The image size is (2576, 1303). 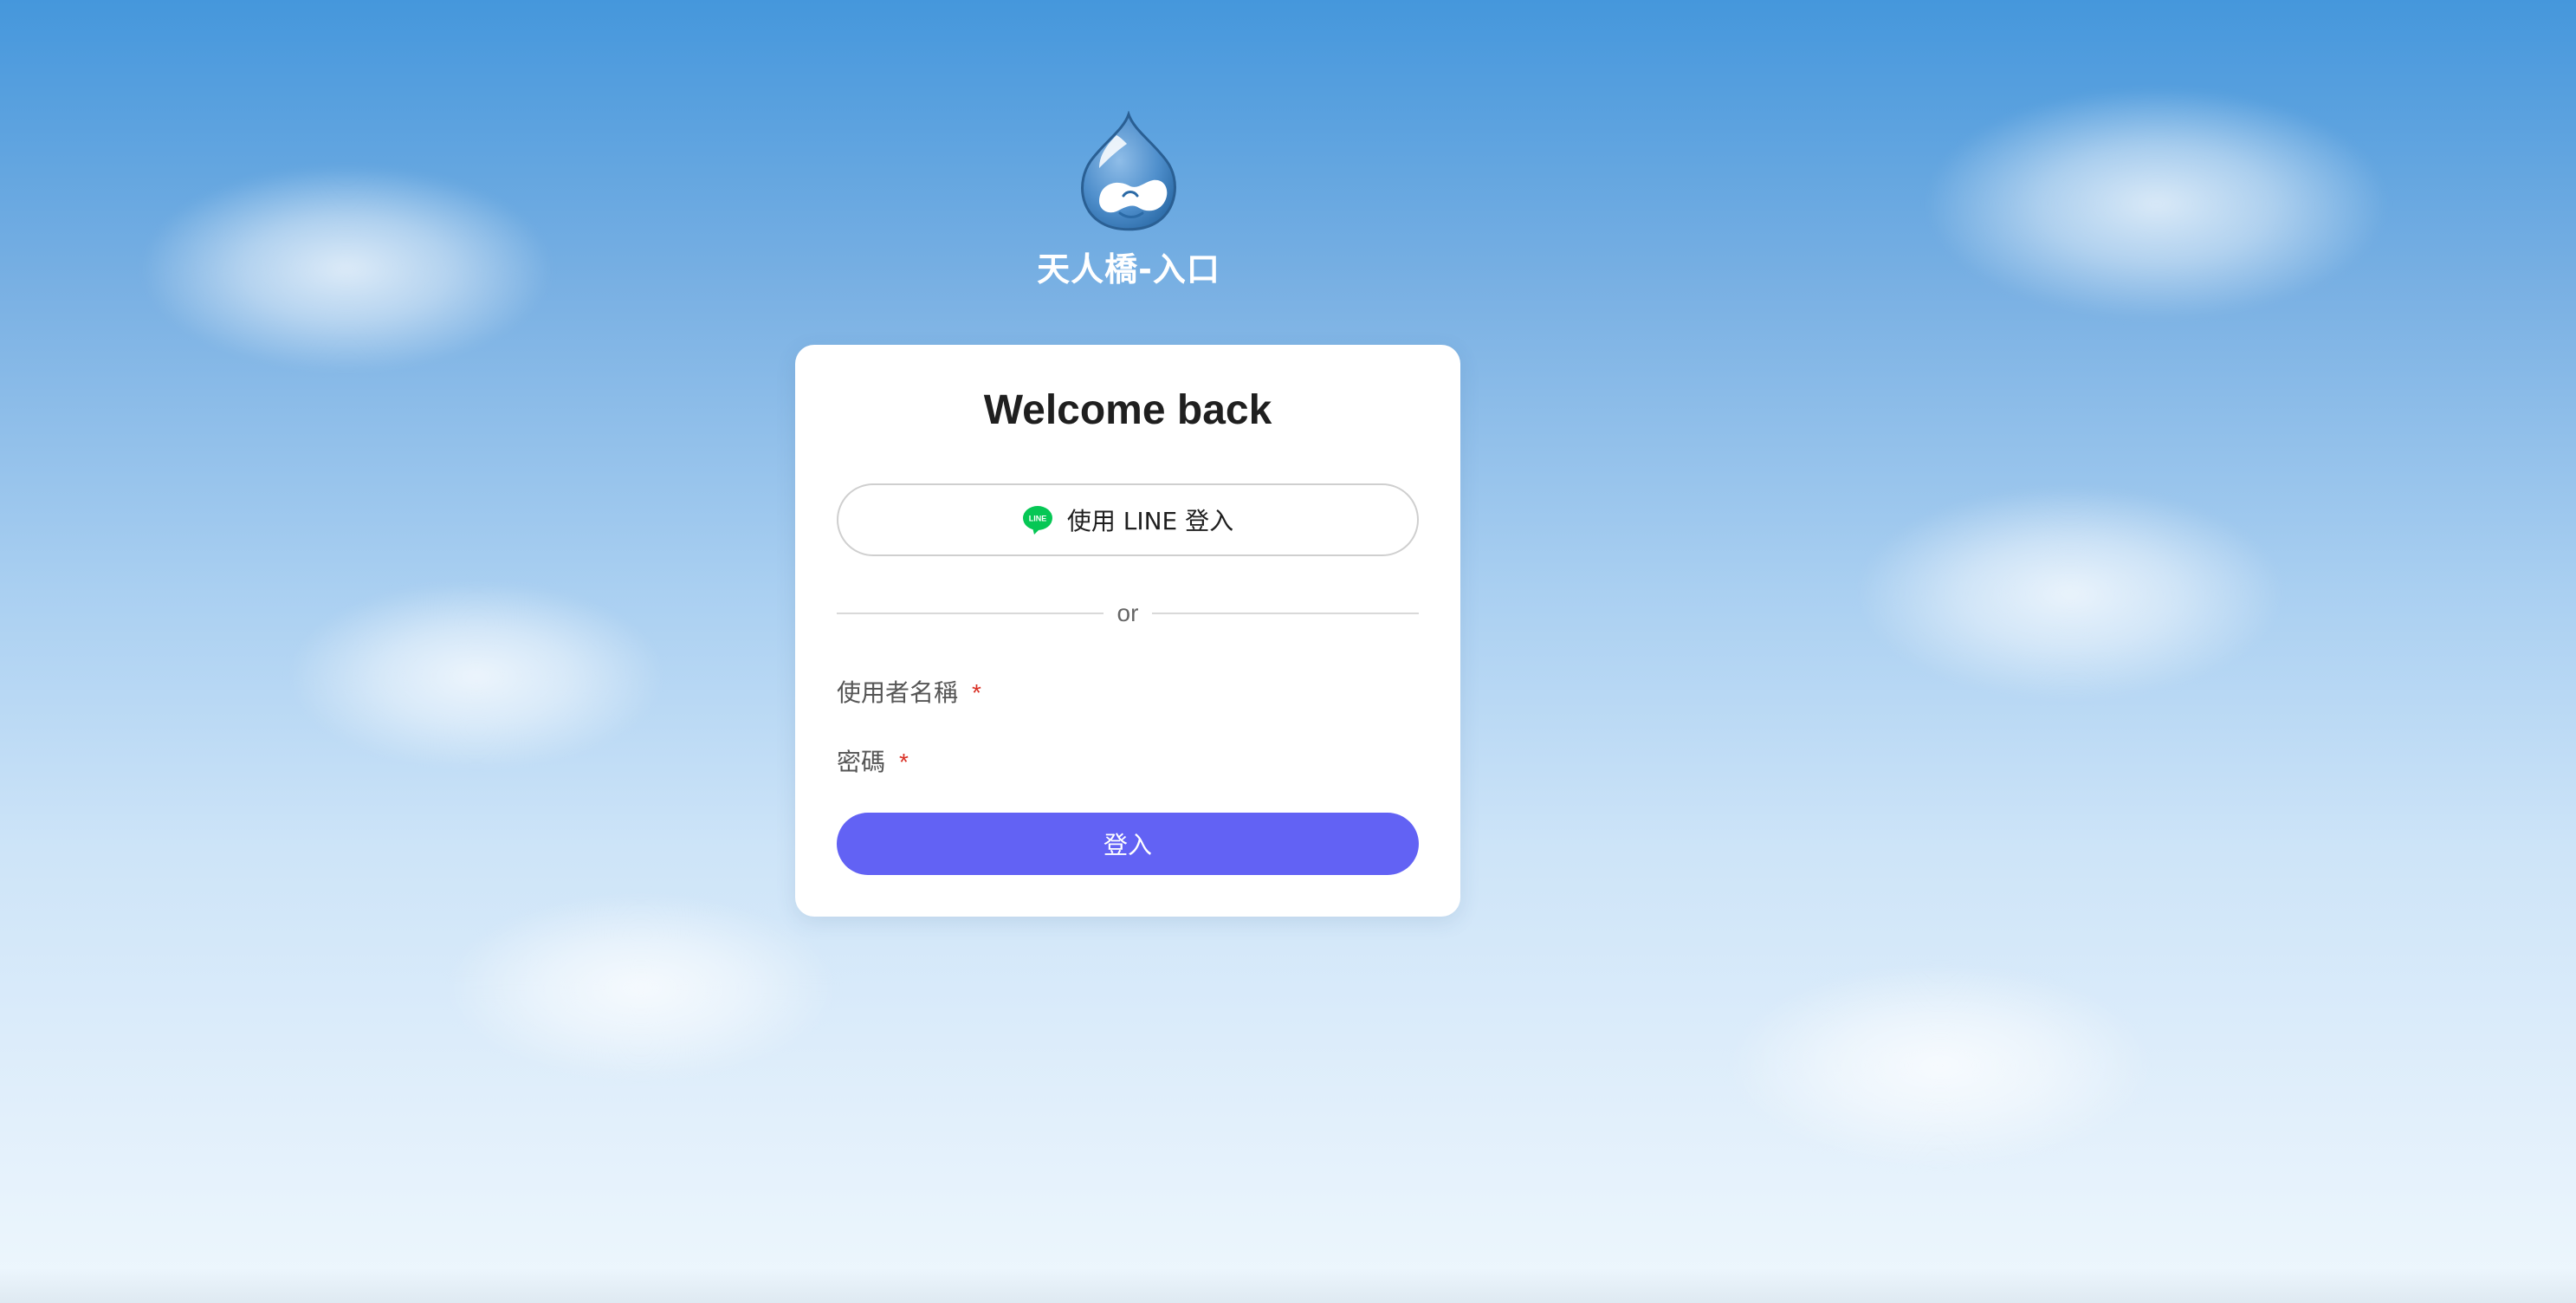 I want to click on divider-text: or, so click(x=1127, y=613).